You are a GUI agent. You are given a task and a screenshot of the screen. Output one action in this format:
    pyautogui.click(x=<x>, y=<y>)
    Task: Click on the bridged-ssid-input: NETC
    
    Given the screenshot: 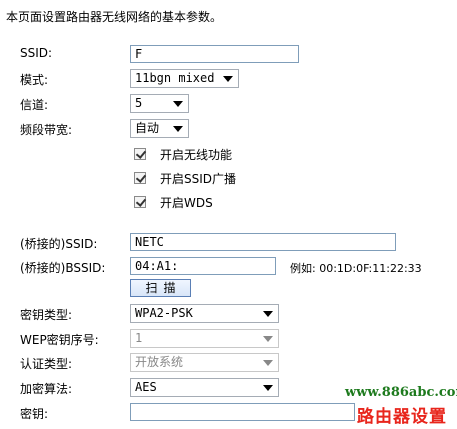 What is the action you would take?
    pyautogui.click(x=263, y=242)
    